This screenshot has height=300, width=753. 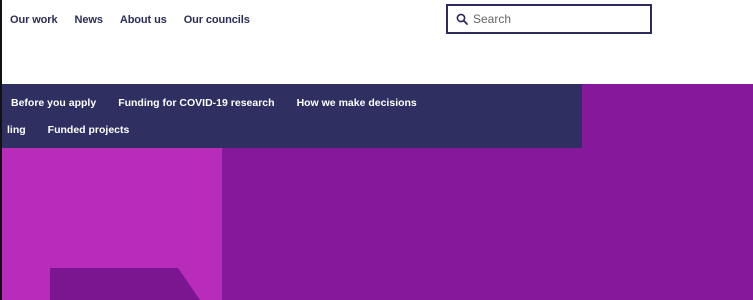 What do you see at coordinates (89, 20) in the screenshot?
I see `nav-link-news: News` at bounding box center [89, 20].